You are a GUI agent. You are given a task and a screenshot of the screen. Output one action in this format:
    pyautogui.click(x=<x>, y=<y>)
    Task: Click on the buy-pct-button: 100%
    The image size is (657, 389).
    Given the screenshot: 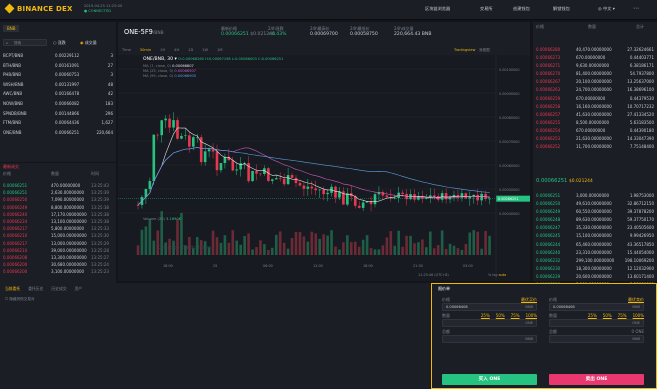 What is the action you would take?
    pyautogui.click(x=531, y=315)
    